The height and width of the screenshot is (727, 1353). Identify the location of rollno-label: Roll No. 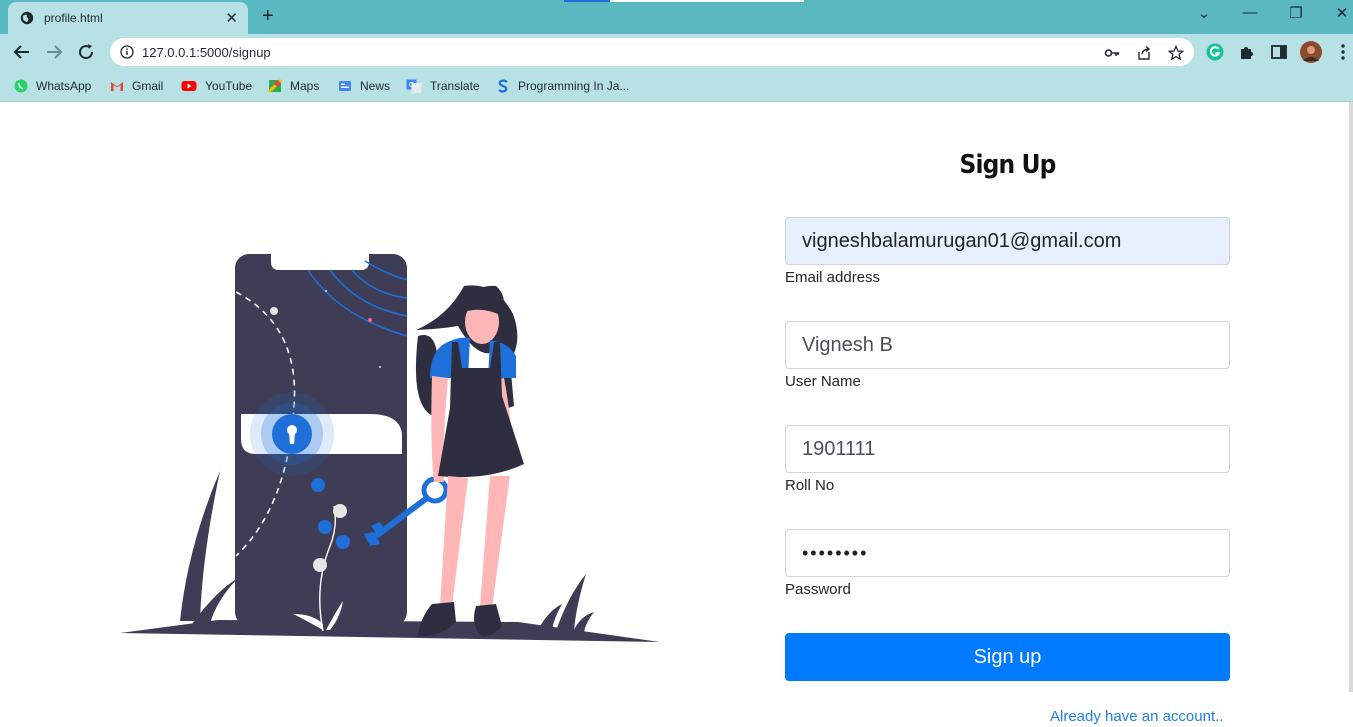
(810, 485).